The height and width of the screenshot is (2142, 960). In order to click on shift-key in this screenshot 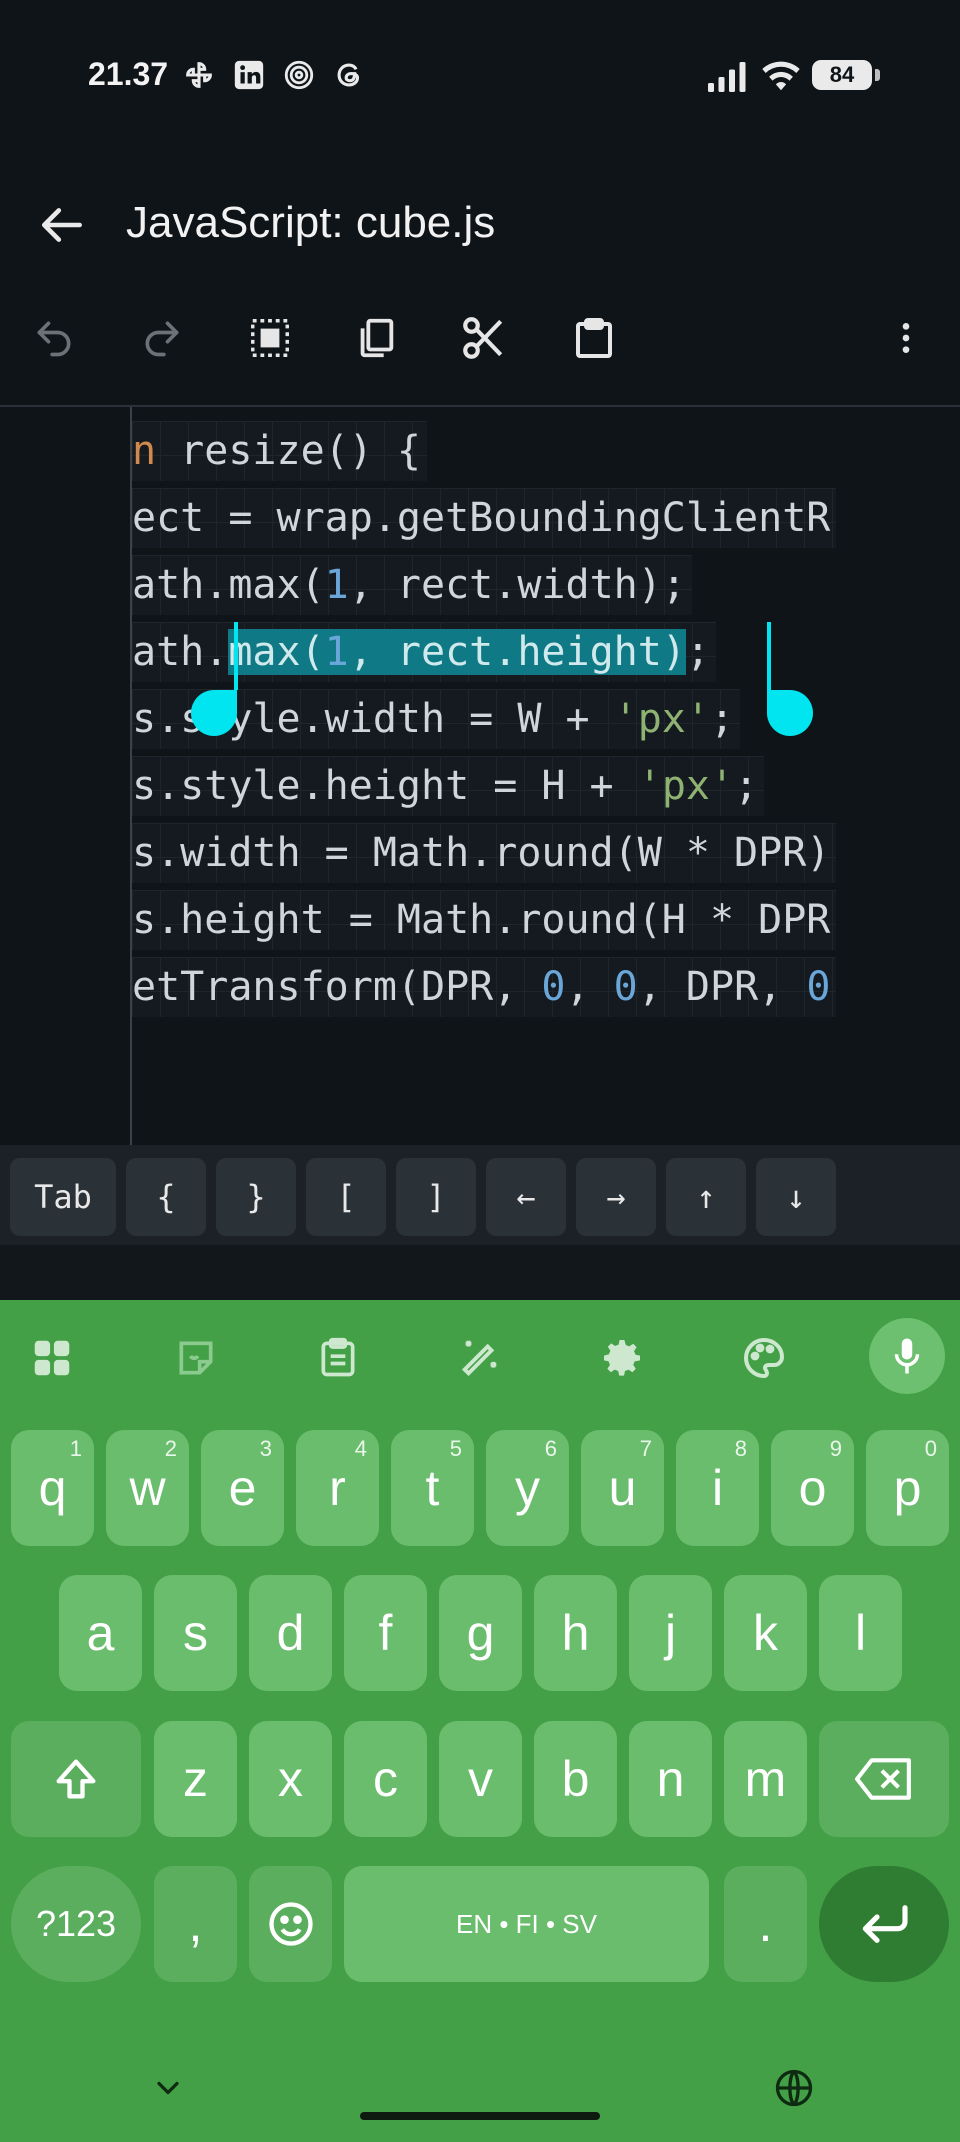, I will do `click(76, 1779)`.